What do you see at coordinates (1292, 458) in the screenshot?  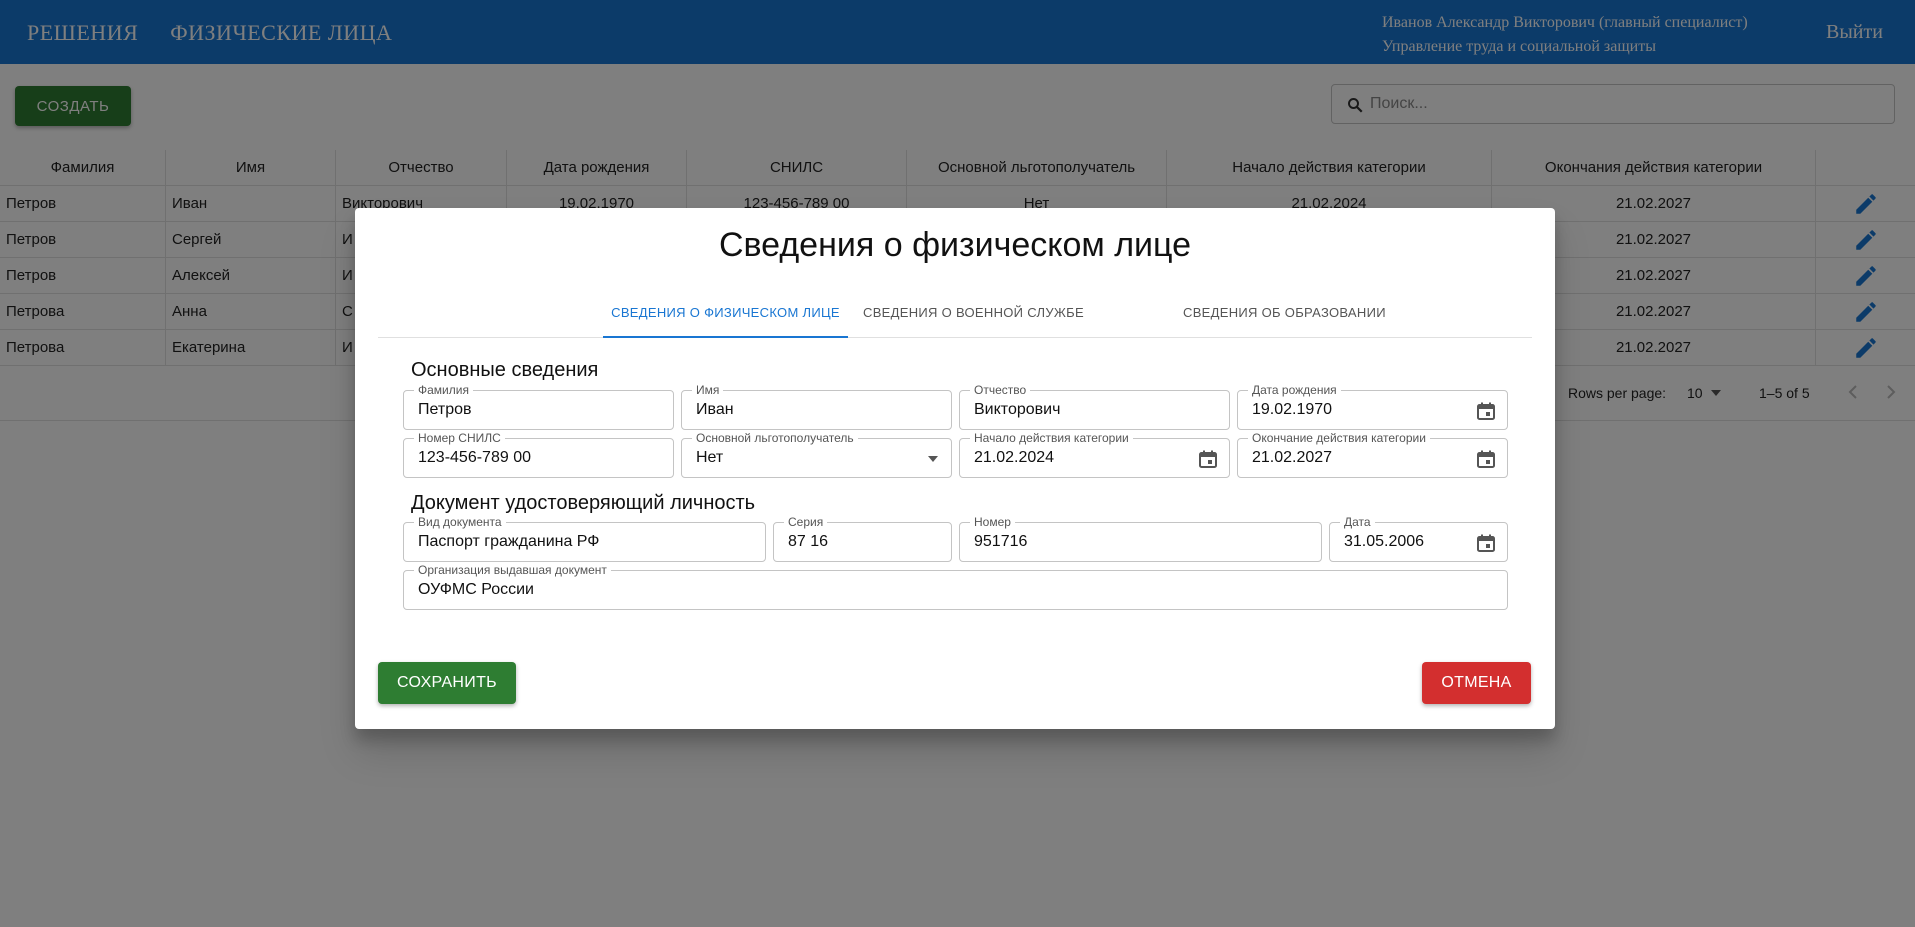 I see `field-value: 21.02.2027` at bounding box center [1292, 458].